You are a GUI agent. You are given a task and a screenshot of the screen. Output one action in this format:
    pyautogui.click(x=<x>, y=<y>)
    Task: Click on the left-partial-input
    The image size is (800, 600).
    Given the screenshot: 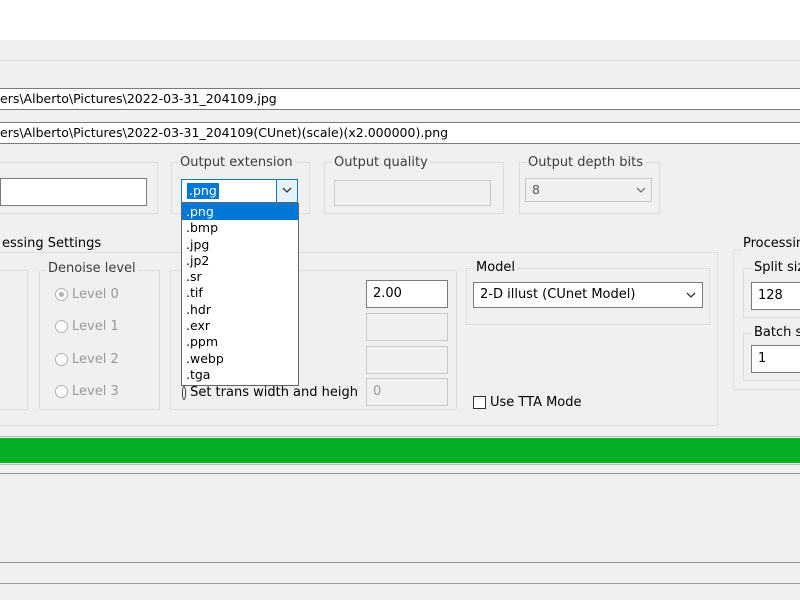 What is the action you would take?
    pyautogui.click(x=73, y=192)
    